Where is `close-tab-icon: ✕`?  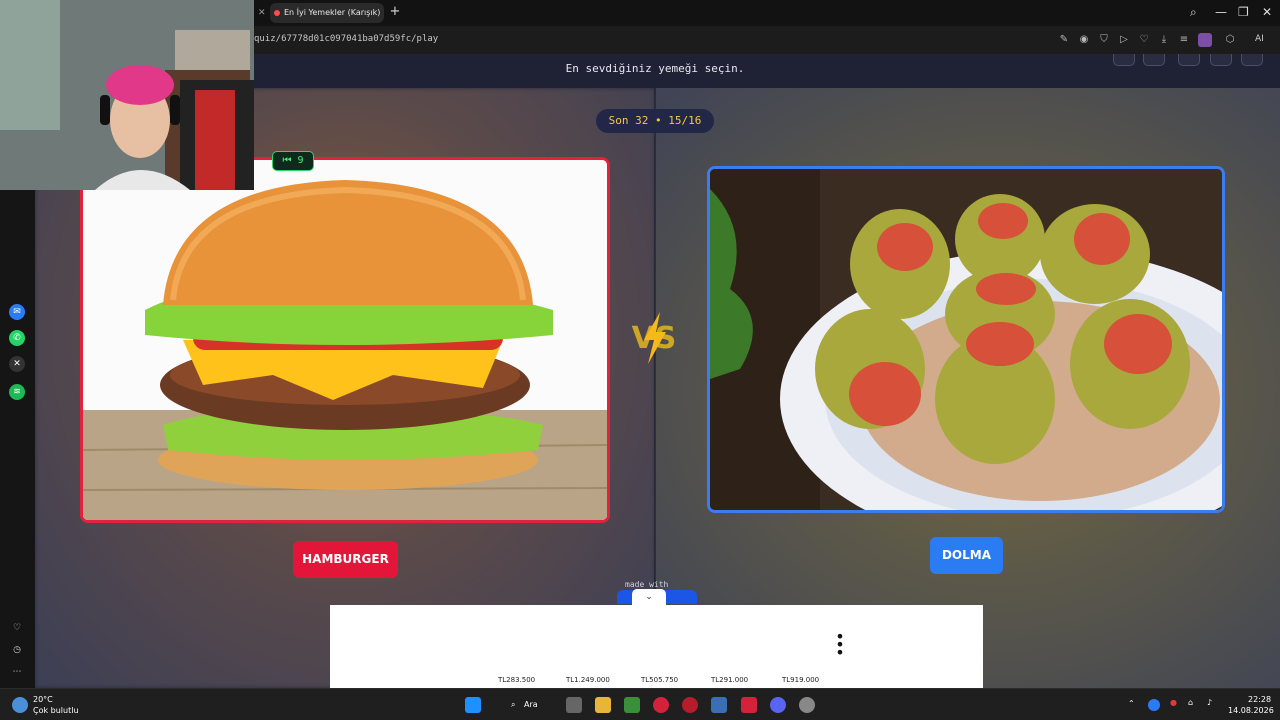 close-tab-icon: ✕ is located at coordinates (262, 13).